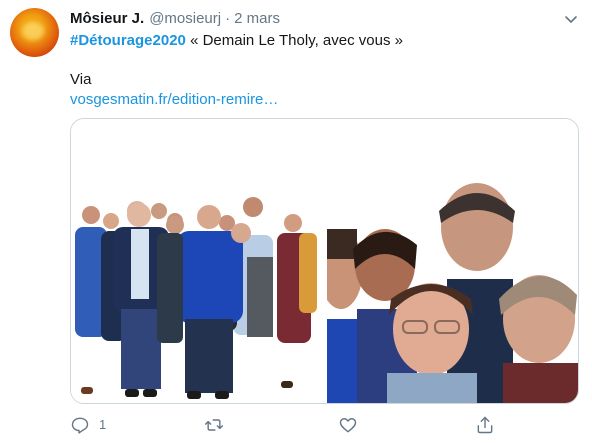  I want to click on share-button, so click(485, 425).